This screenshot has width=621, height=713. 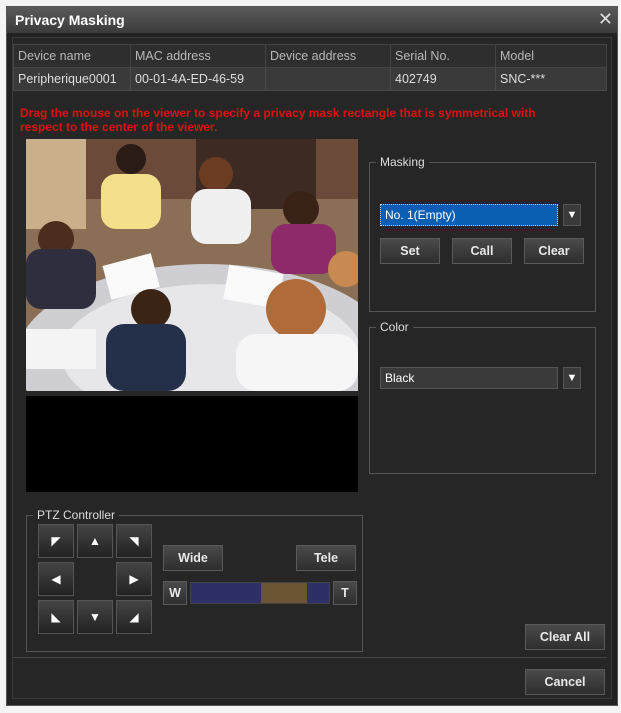 What do you see at coordinates (134, 617) in the screenshot?
I see `pan-down-right-icon: ◢` at bounding box center [134, 617].